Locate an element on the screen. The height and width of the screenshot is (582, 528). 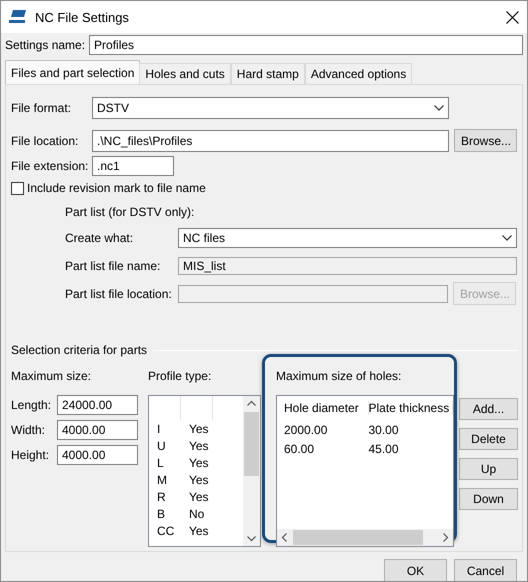
table-cell-text: 60.00 is located at coordinates (300, 449).